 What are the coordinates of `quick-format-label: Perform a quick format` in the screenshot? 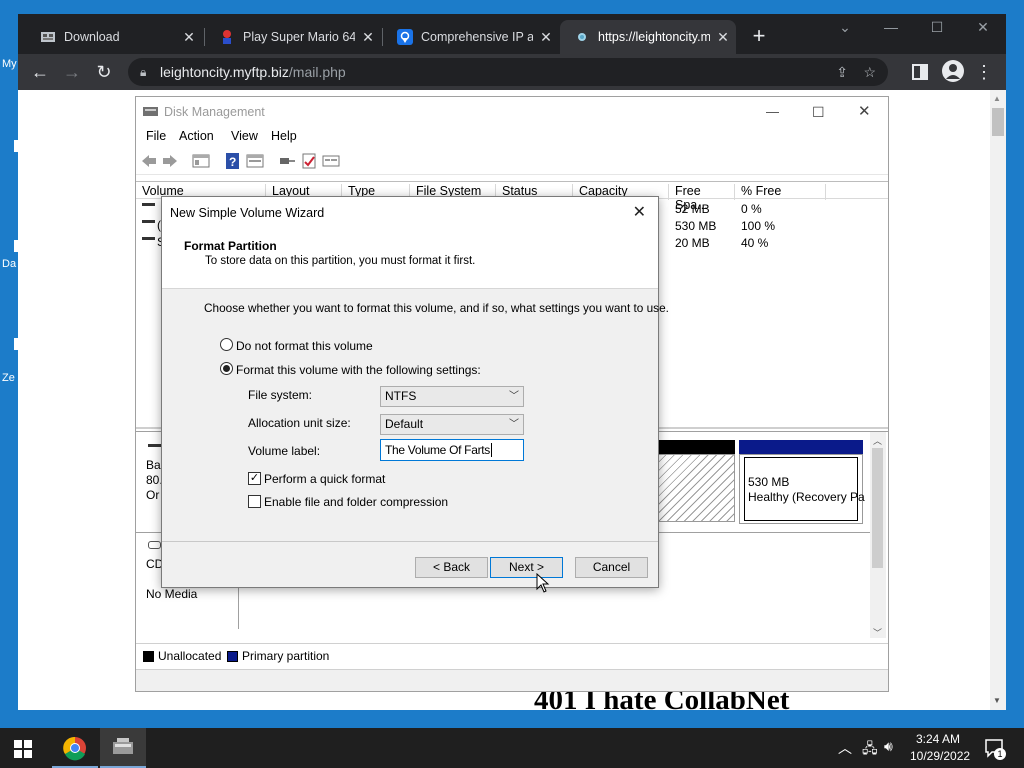 It's located at (324, 479).